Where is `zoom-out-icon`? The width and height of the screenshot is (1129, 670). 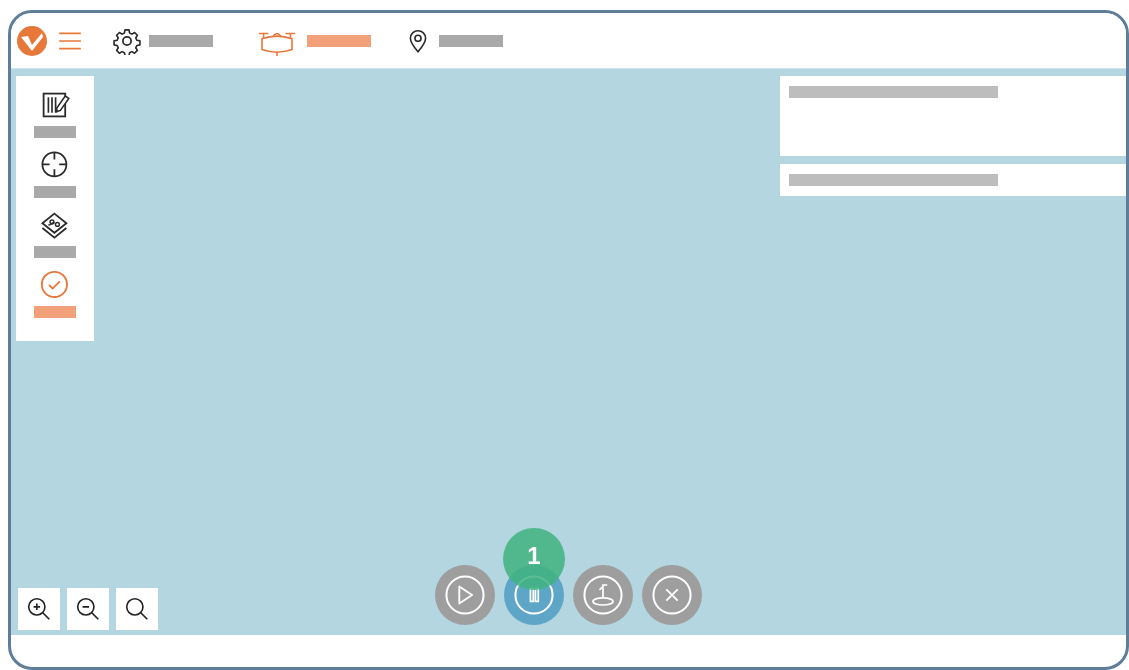
zoom-out-icon is located at coordinates (88, 609).